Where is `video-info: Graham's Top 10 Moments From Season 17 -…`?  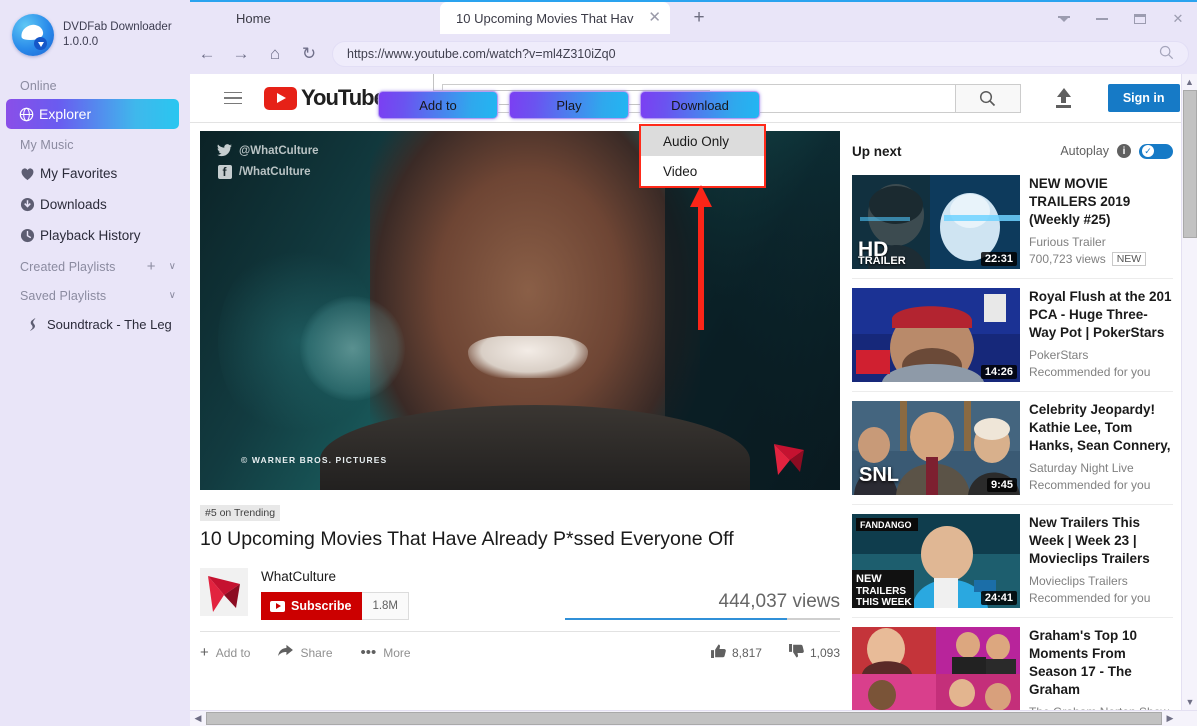
video-info: Graham's Top 10 Moments From Season 17 -… is located at coordinates (1101, 668).